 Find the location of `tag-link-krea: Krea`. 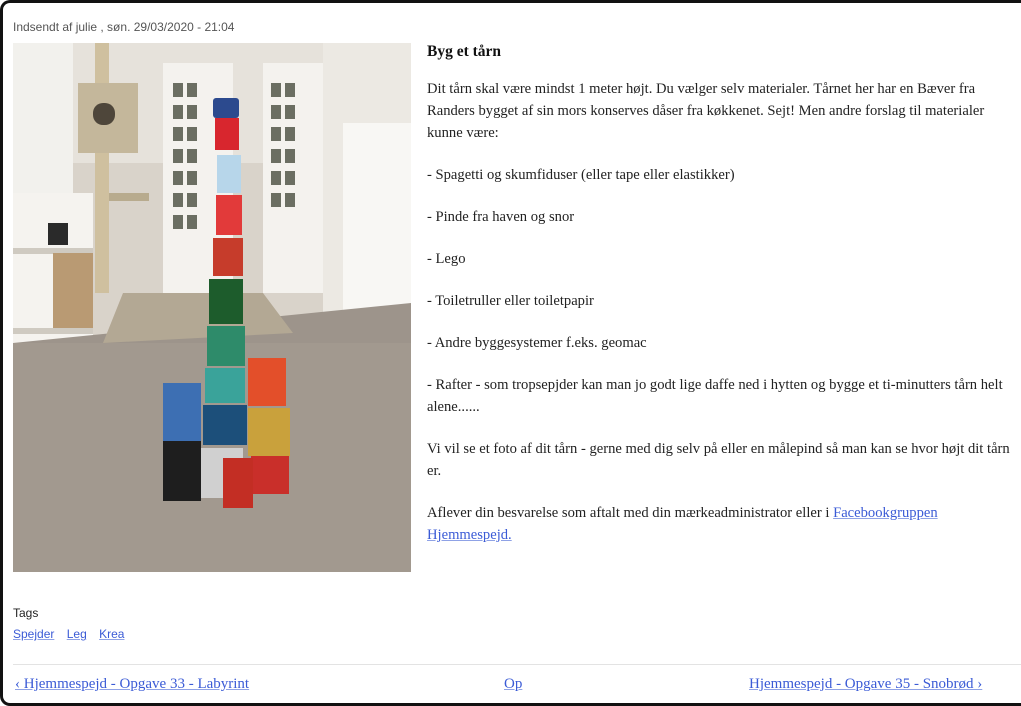

tag-link-krea: Krea is located at coordinates (111, 634).